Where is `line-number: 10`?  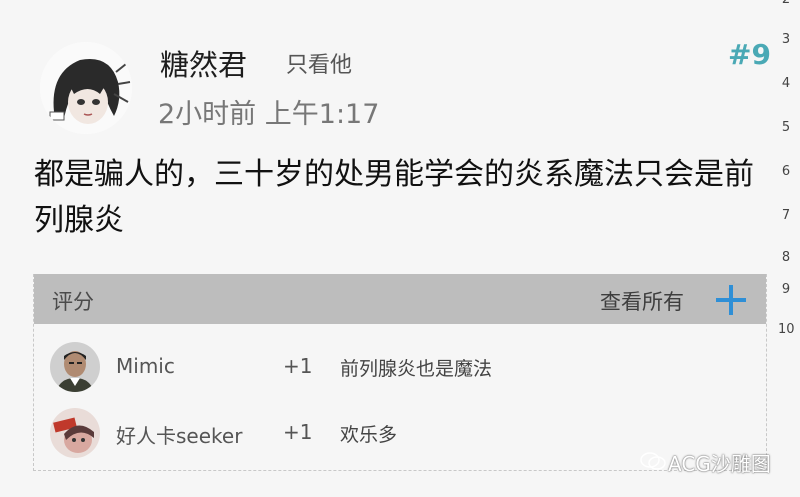 line-number: 10 is located at coordinates (786, 329).